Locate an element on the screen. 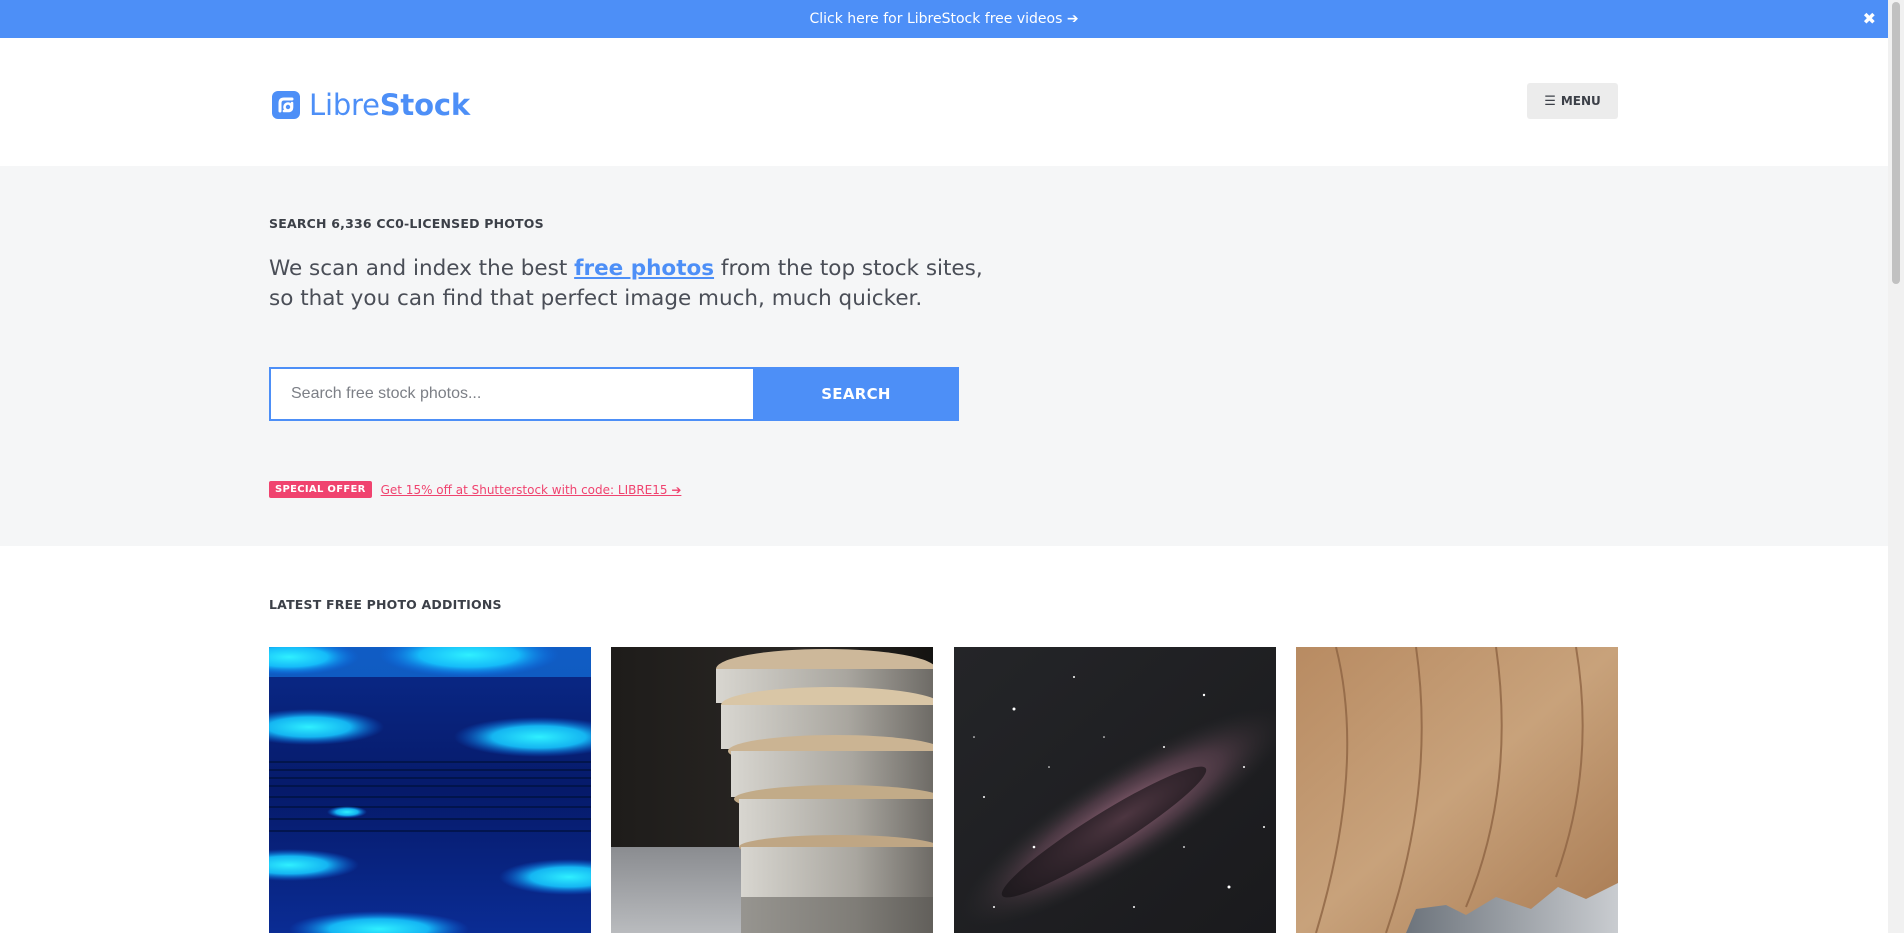 Image resolution: width=1904 pixels, height=933 pixels. free-photos-link: free photos is located at coordinates (644, 268).